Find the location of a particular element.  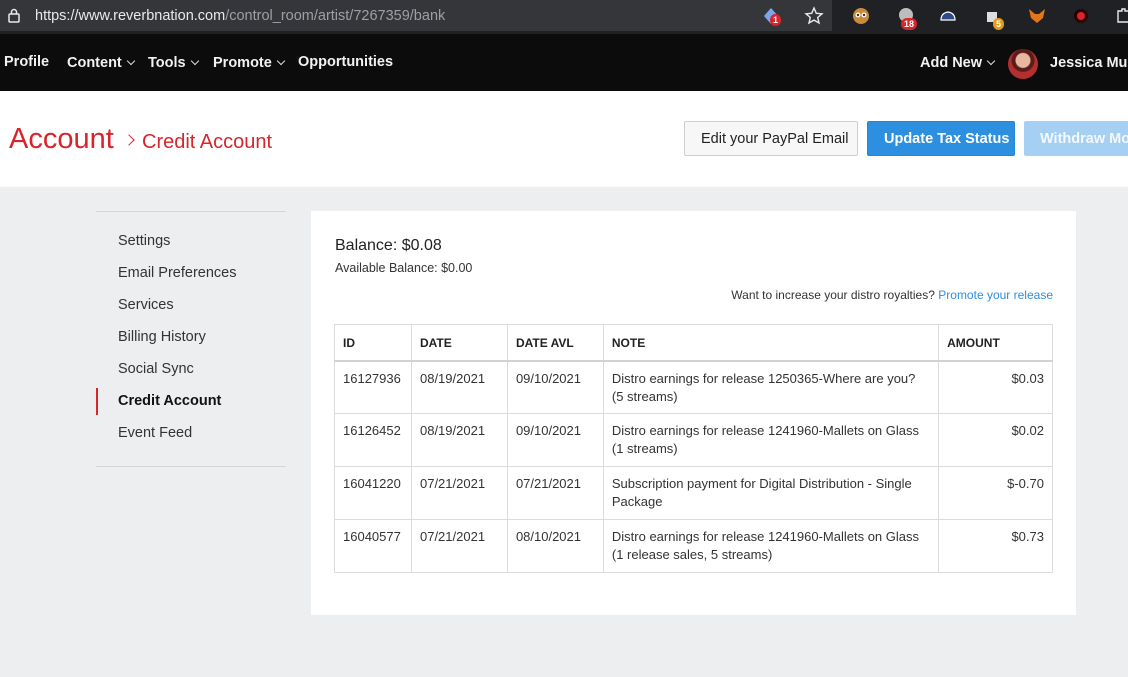

nav-profile: Profile is located at coordinates (26, 62).